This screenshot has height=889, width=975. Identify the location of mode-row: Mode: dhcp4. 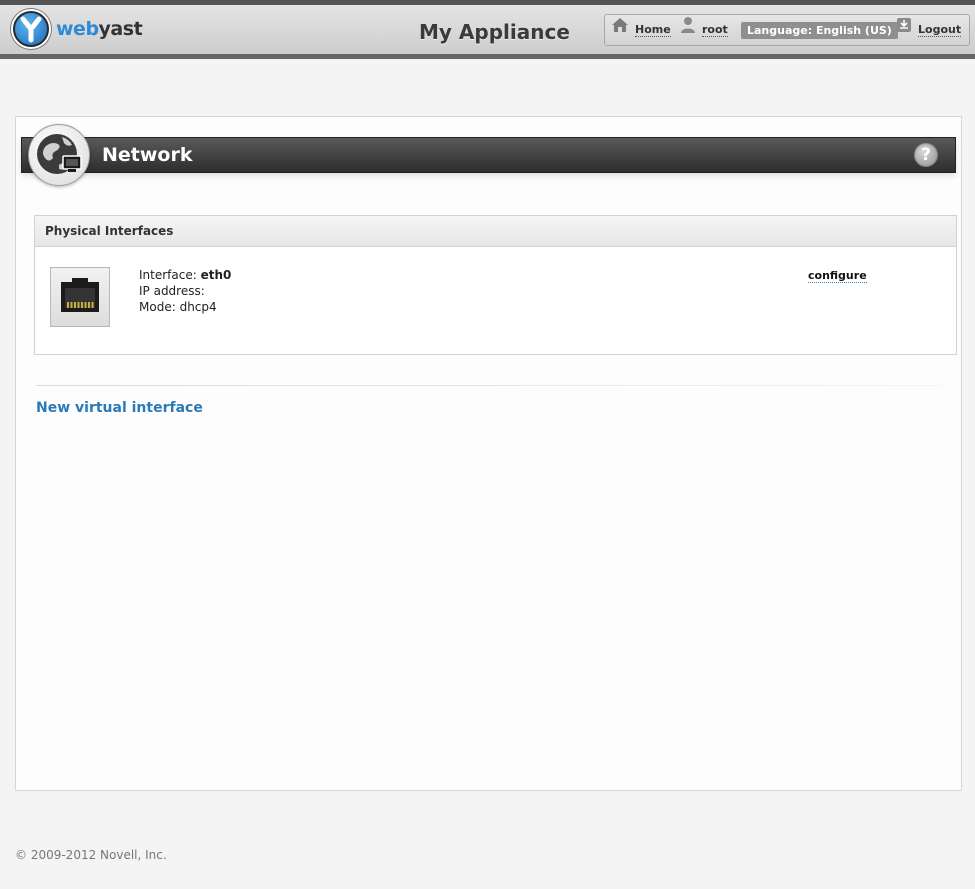
(185, 307).